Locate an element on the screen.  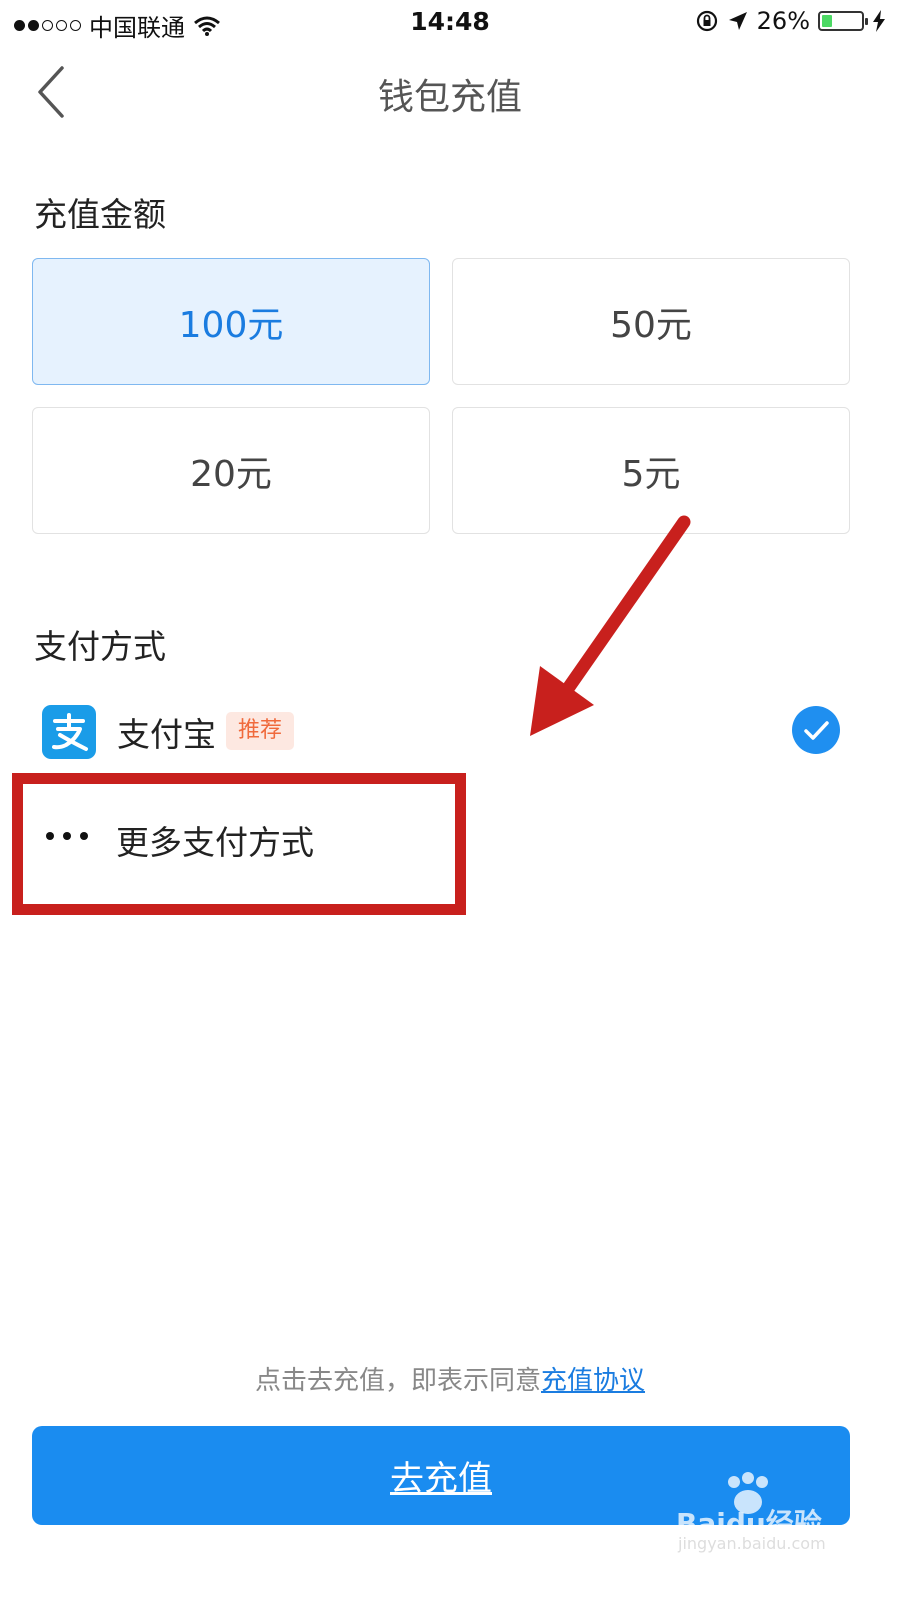
alipay-icon is located at coordinates (69, 732).